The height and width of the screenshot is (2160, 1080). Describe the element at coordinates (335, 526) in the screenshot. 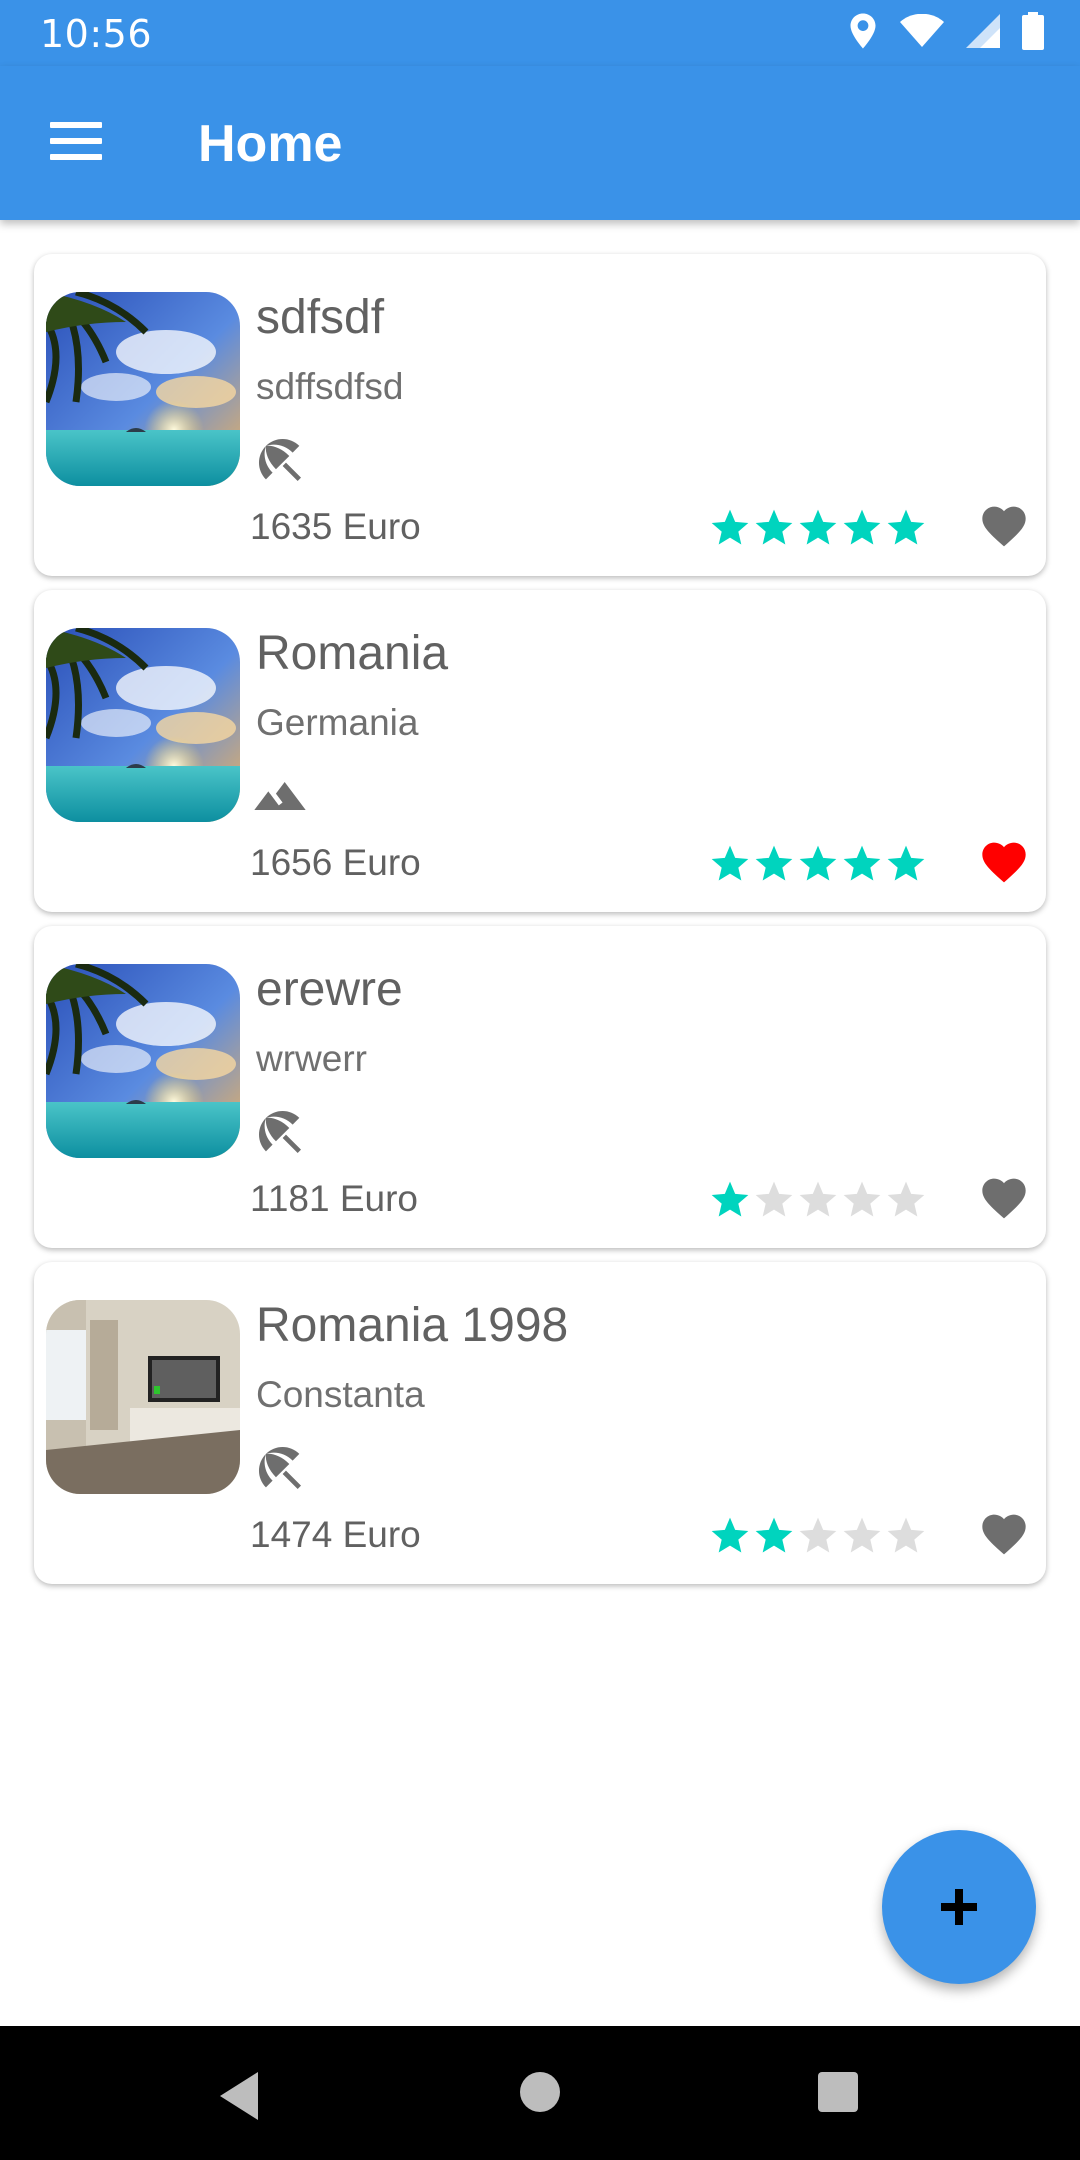

I see `trip-price: 1635 Euro` at that location.